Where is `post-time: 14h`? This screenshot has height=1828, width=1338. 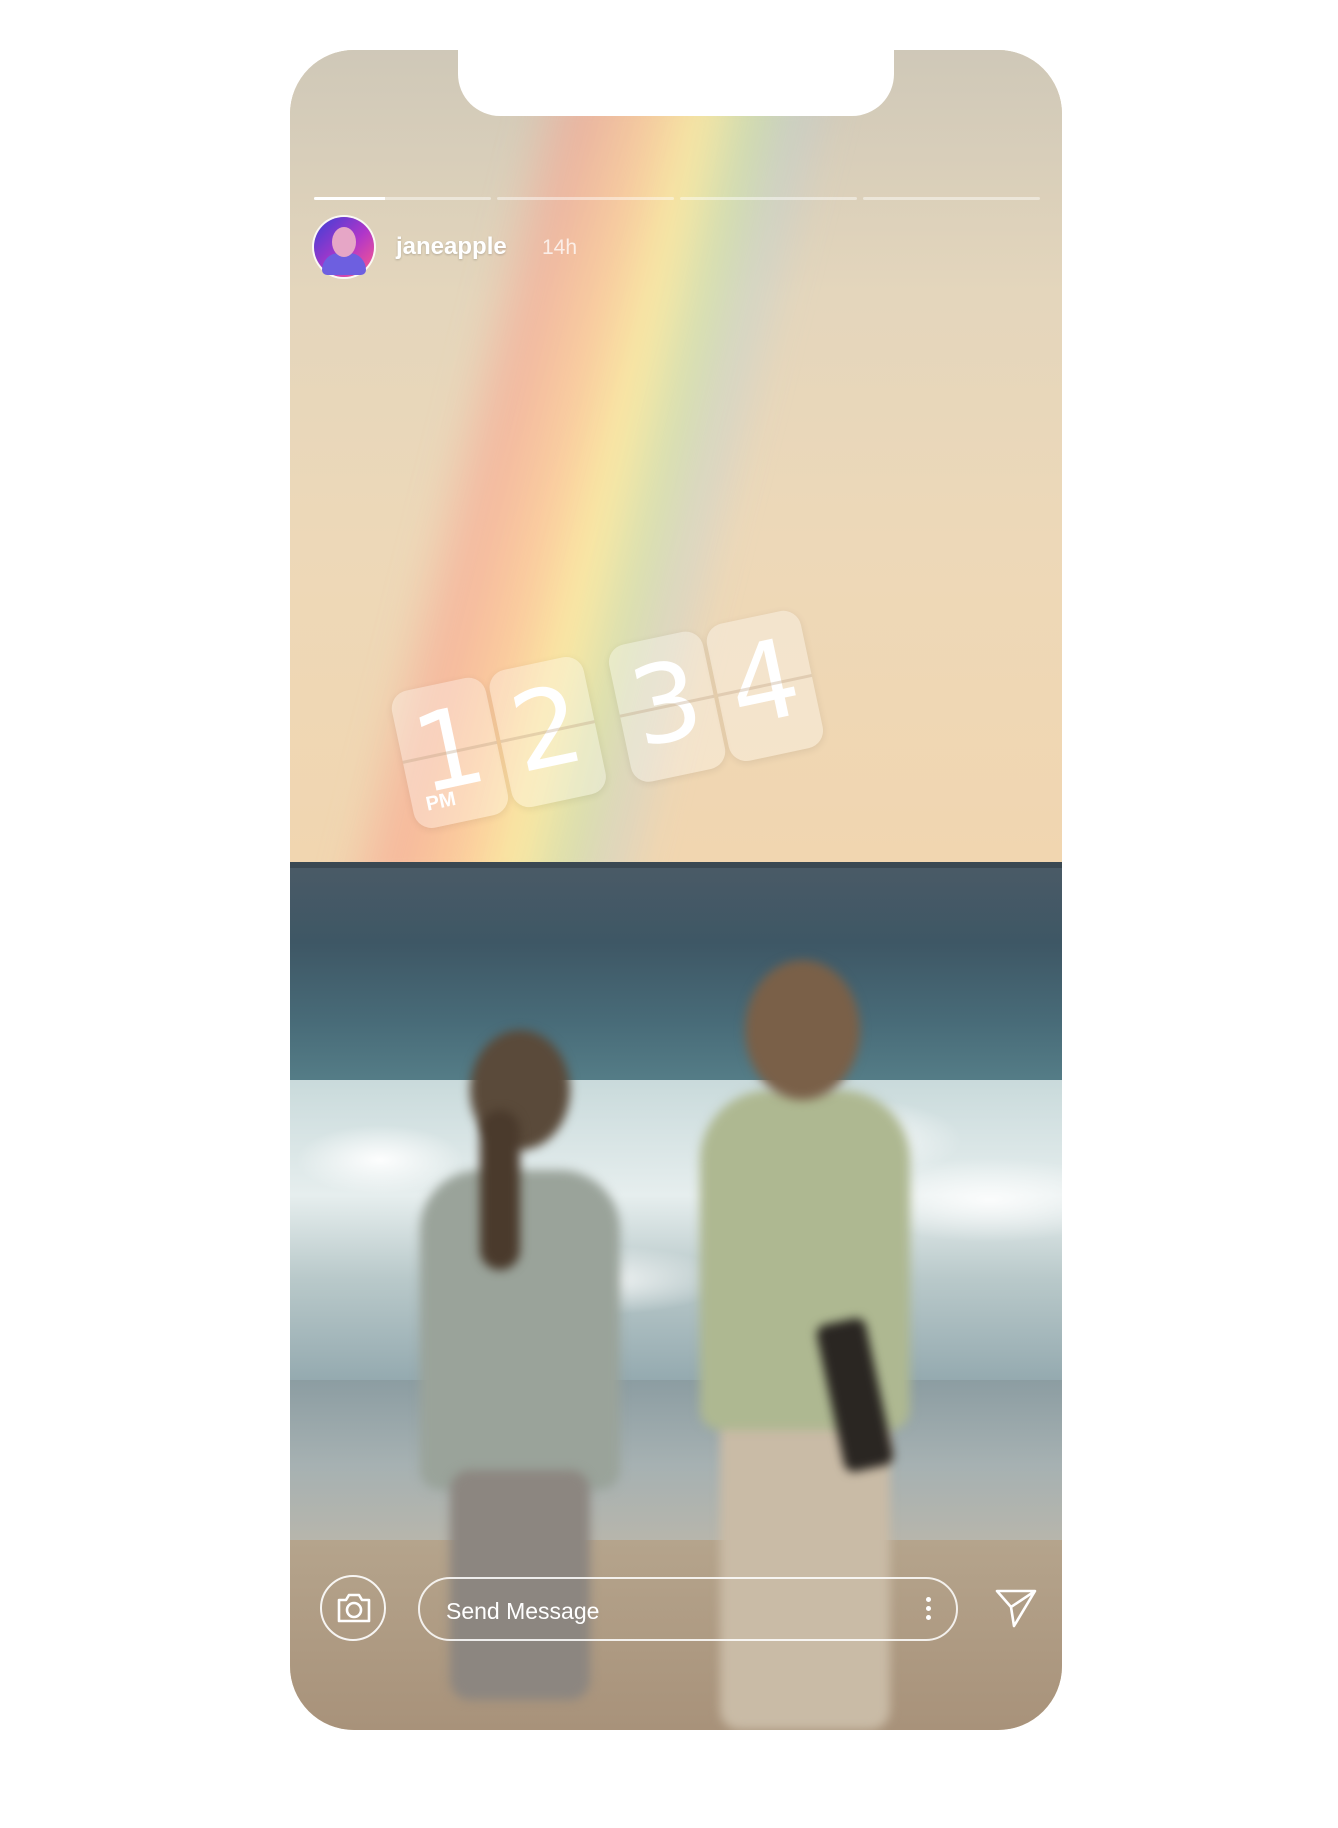
post-time: 14h is located at coordinates (560, 247).